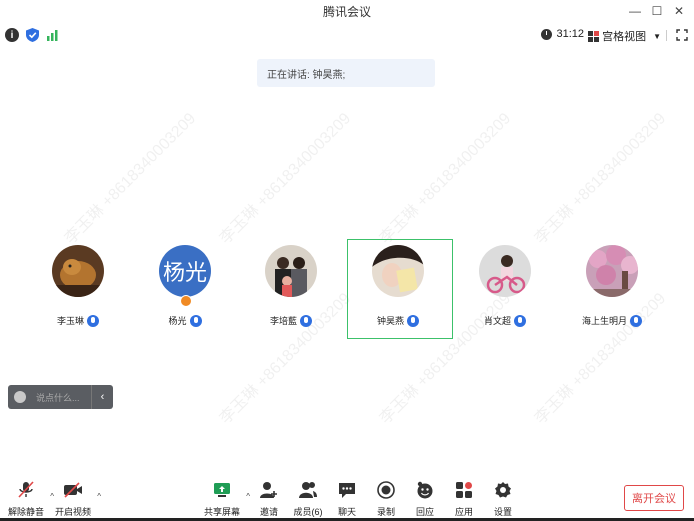 The height and width of the screenshot is (521, 694). What do you see at coordinates (657, 36) in the screenshot?
I see `chevron-down-icon: ▼` at bounding box center [657, 36].